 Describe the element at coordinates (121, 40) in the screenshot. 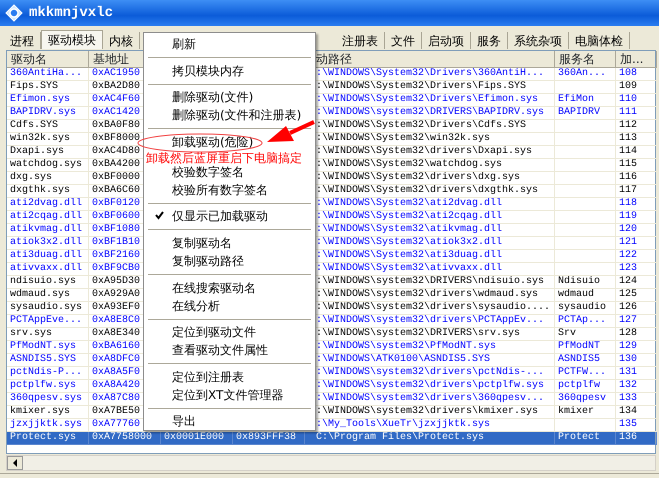

I see `tab: 内核` at that location.